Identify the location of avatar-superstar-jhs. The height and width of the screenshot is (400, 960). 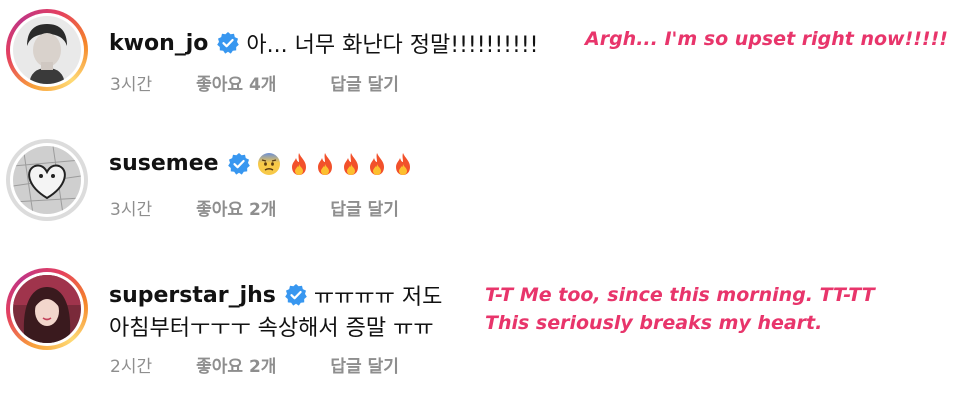
(47, 309).